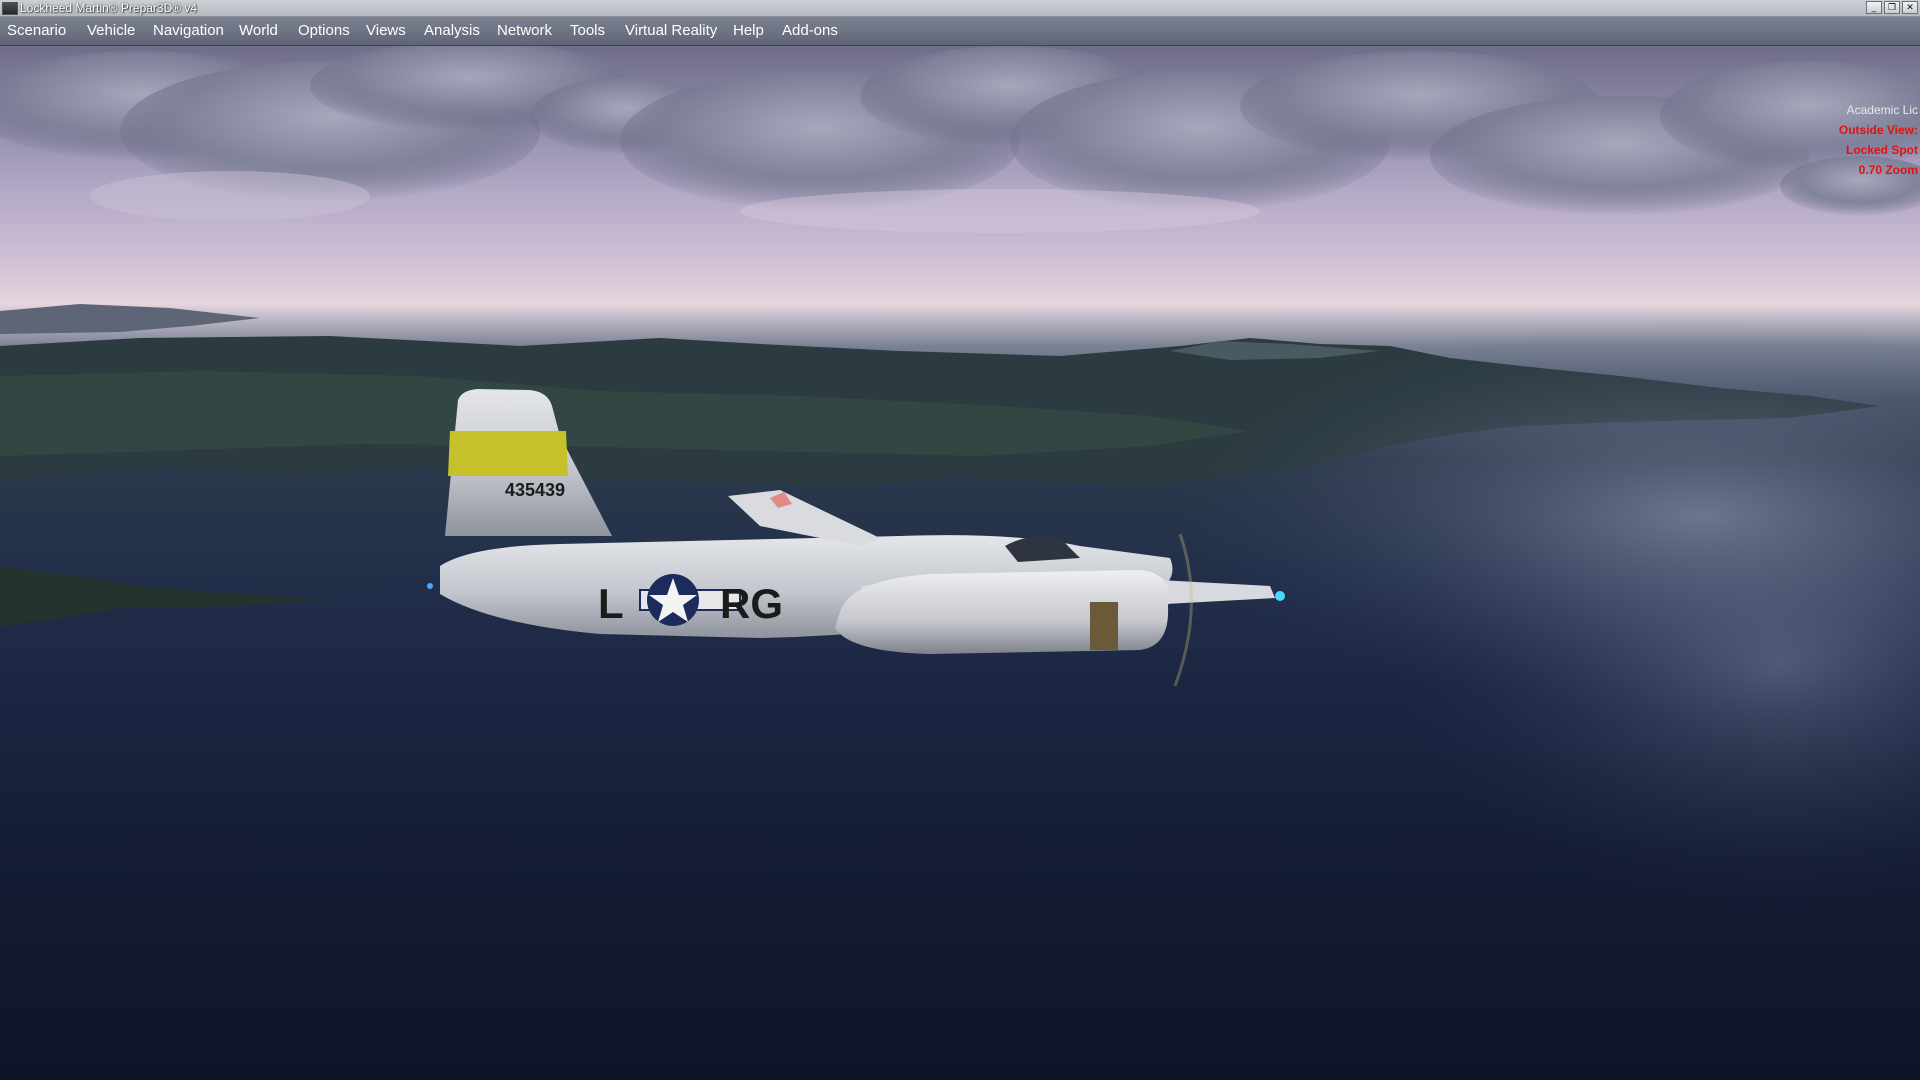 The width and height of the screenshot is (1920, 1080). What do you see at coordinates (1874, 7) in the screenshot?
I see `minimize-button: _` at bounding box center [1874, 7].